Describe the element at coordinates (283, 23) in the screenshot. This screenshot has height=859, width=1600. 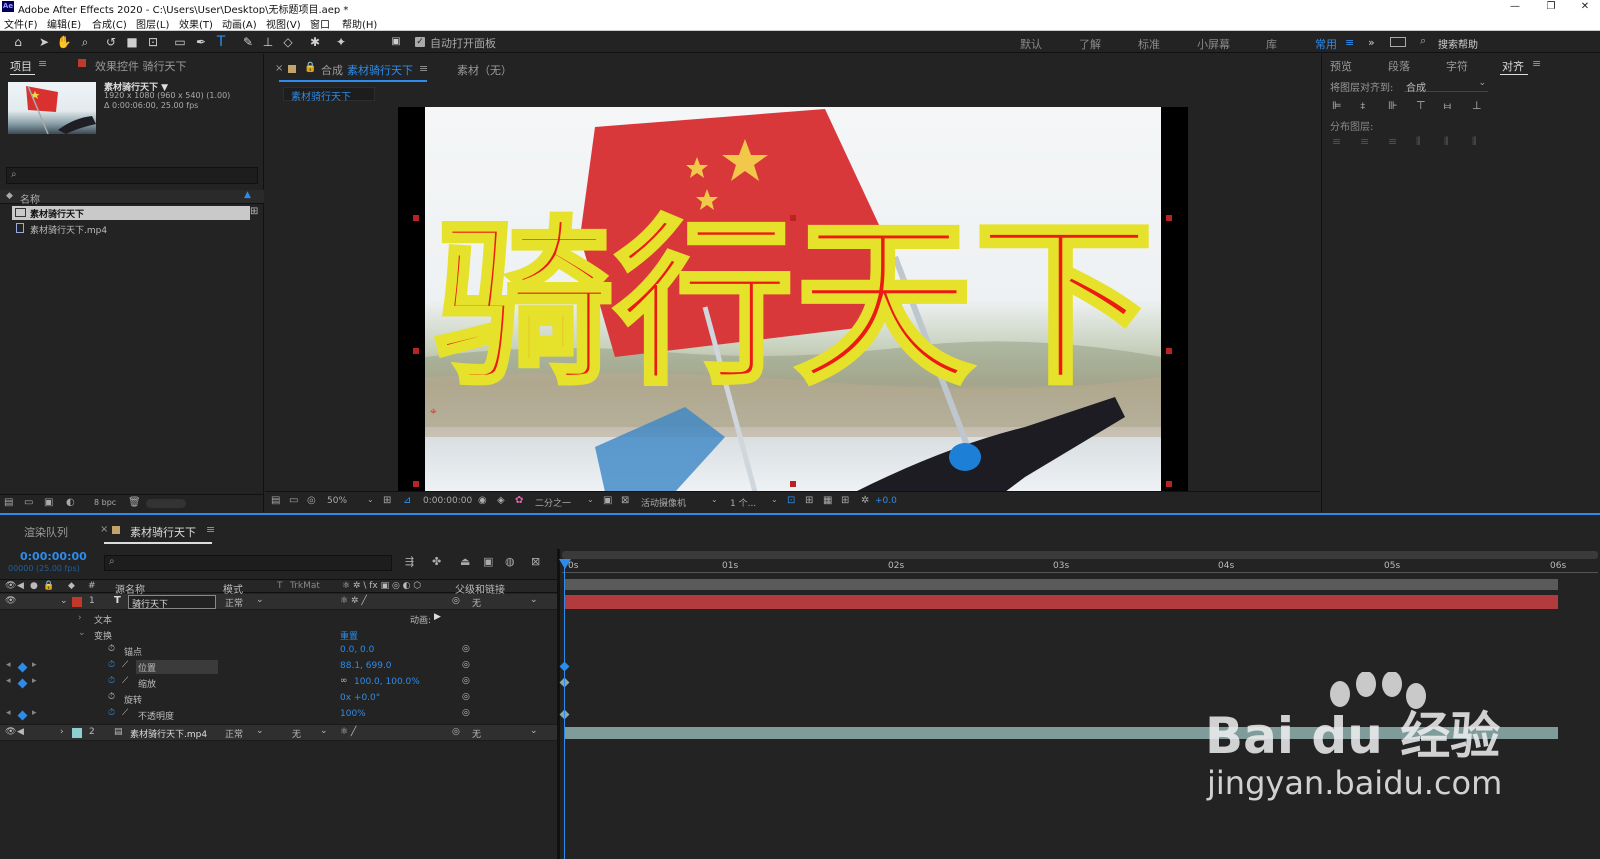
I see `menu-view: 视图(V)` at that location.